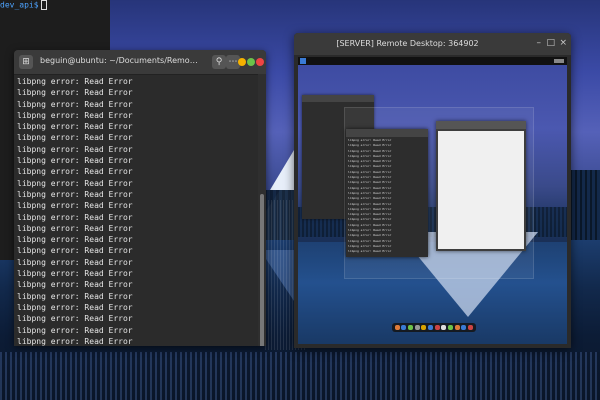 The width and height of the screenshot is (600, 400). What do you see at coordinates (338, 98) in the screenshot?
I see `remote-nested-terminal-titlebar` at bounding box center [338, 98].